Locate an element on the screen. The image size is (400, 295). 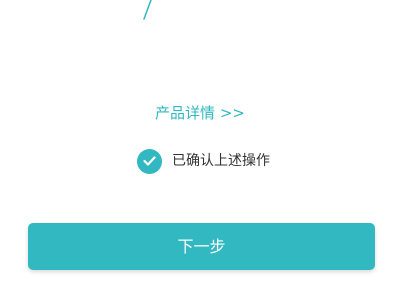
checkmark-icon is located at coordinates (149, 161).